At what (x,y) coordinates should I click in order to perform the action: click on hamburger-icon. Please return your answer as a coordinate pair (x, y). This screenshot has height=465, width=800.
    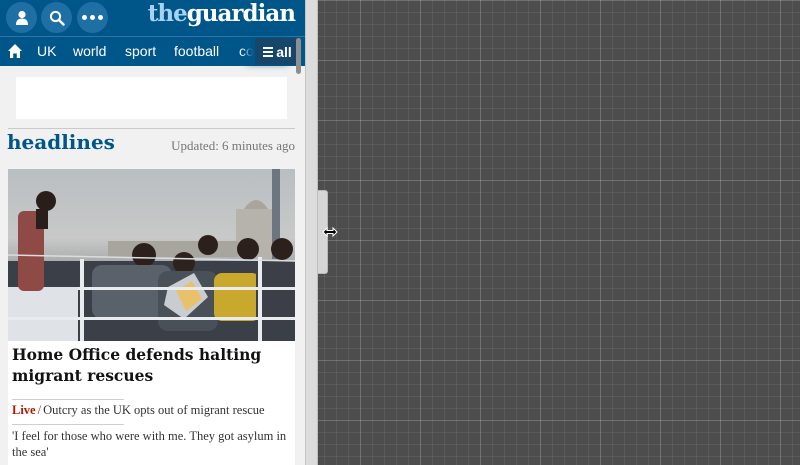
    Looking at the image, I should click on (268, 52).